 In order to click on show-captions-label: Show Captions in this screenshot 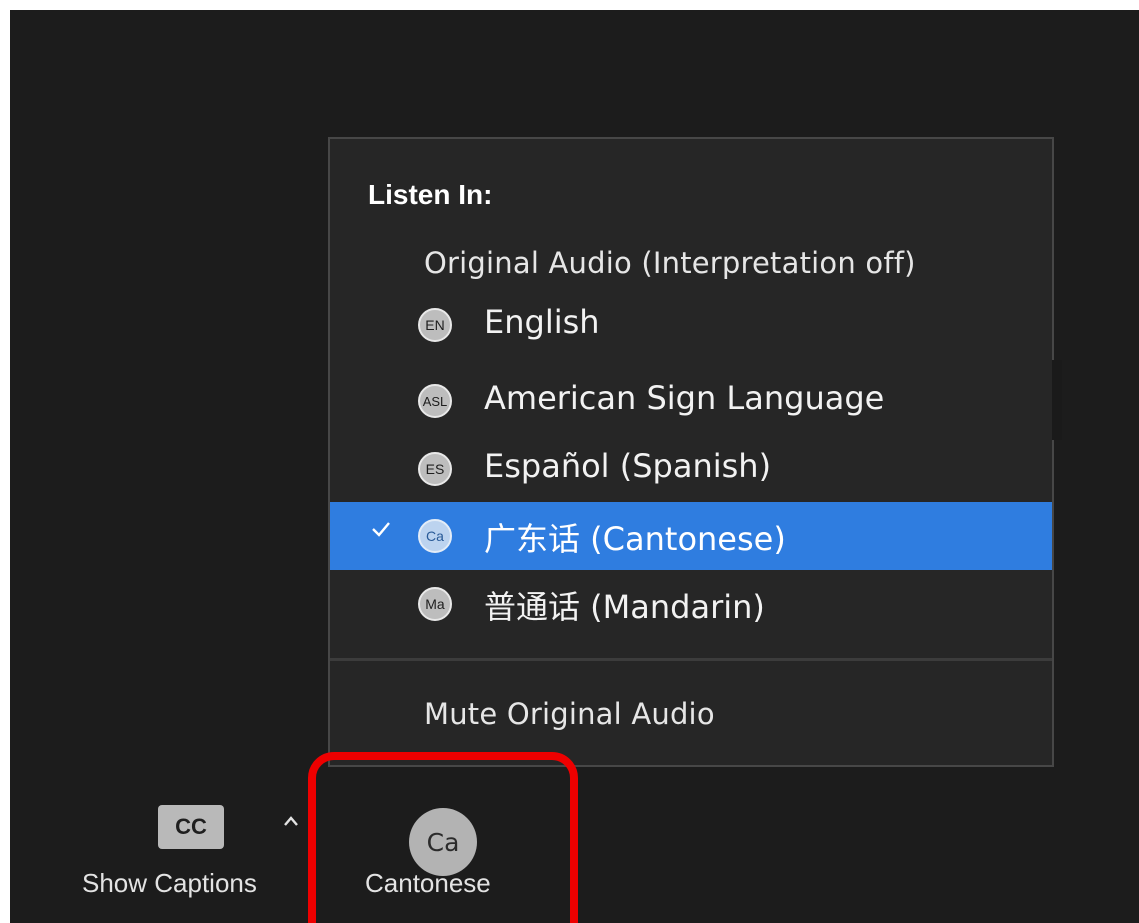, I will do `click(191, 883)`.